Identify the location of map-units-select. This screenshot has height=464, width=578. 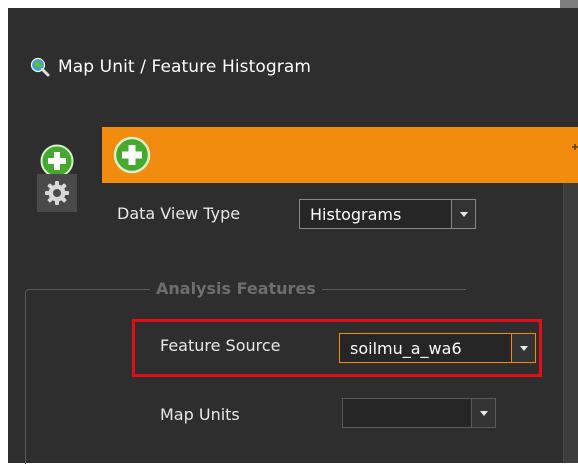
(419, 413).